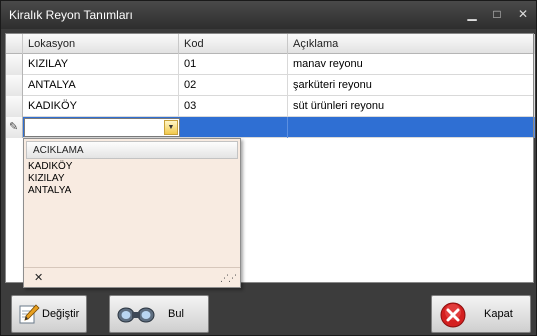 This screenshot has height=336, width=537. I want to click on column-header-aciklama: Açıklama, so click(411, 44).